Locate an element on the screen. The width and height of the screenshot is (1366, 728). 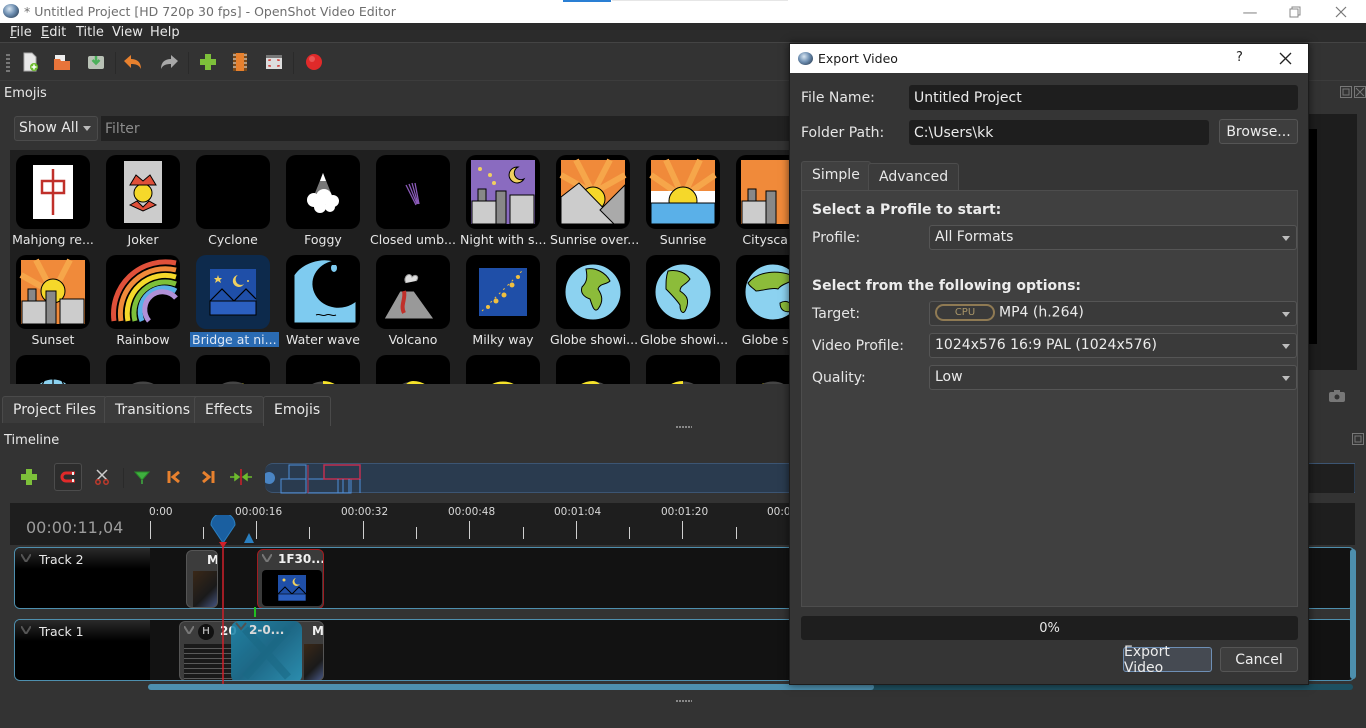
timeline-vertical-scrollbar is located at coordinates (1353, 614).